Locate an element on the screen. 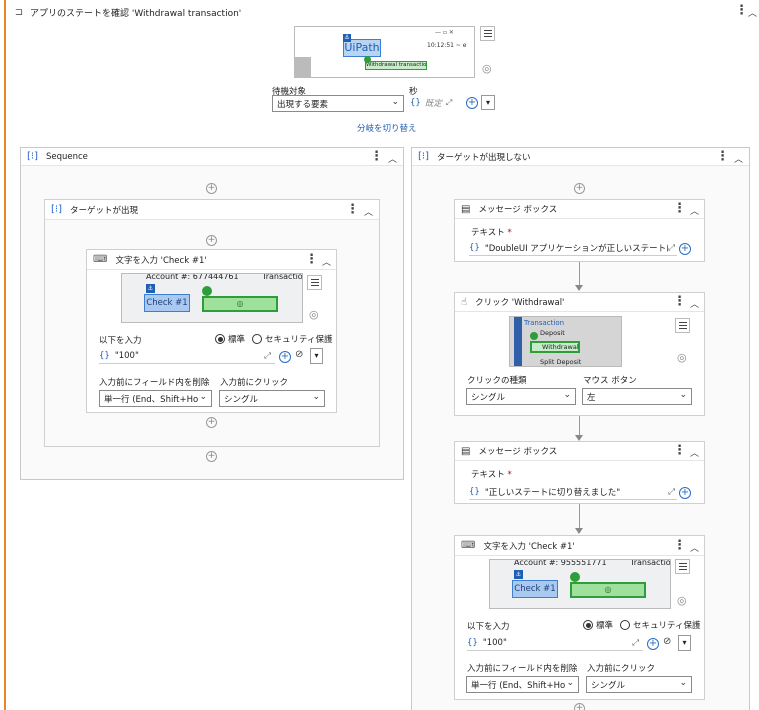  message-text-value: "正しいステートに切り替えました" is located at coordinates (552, 492).